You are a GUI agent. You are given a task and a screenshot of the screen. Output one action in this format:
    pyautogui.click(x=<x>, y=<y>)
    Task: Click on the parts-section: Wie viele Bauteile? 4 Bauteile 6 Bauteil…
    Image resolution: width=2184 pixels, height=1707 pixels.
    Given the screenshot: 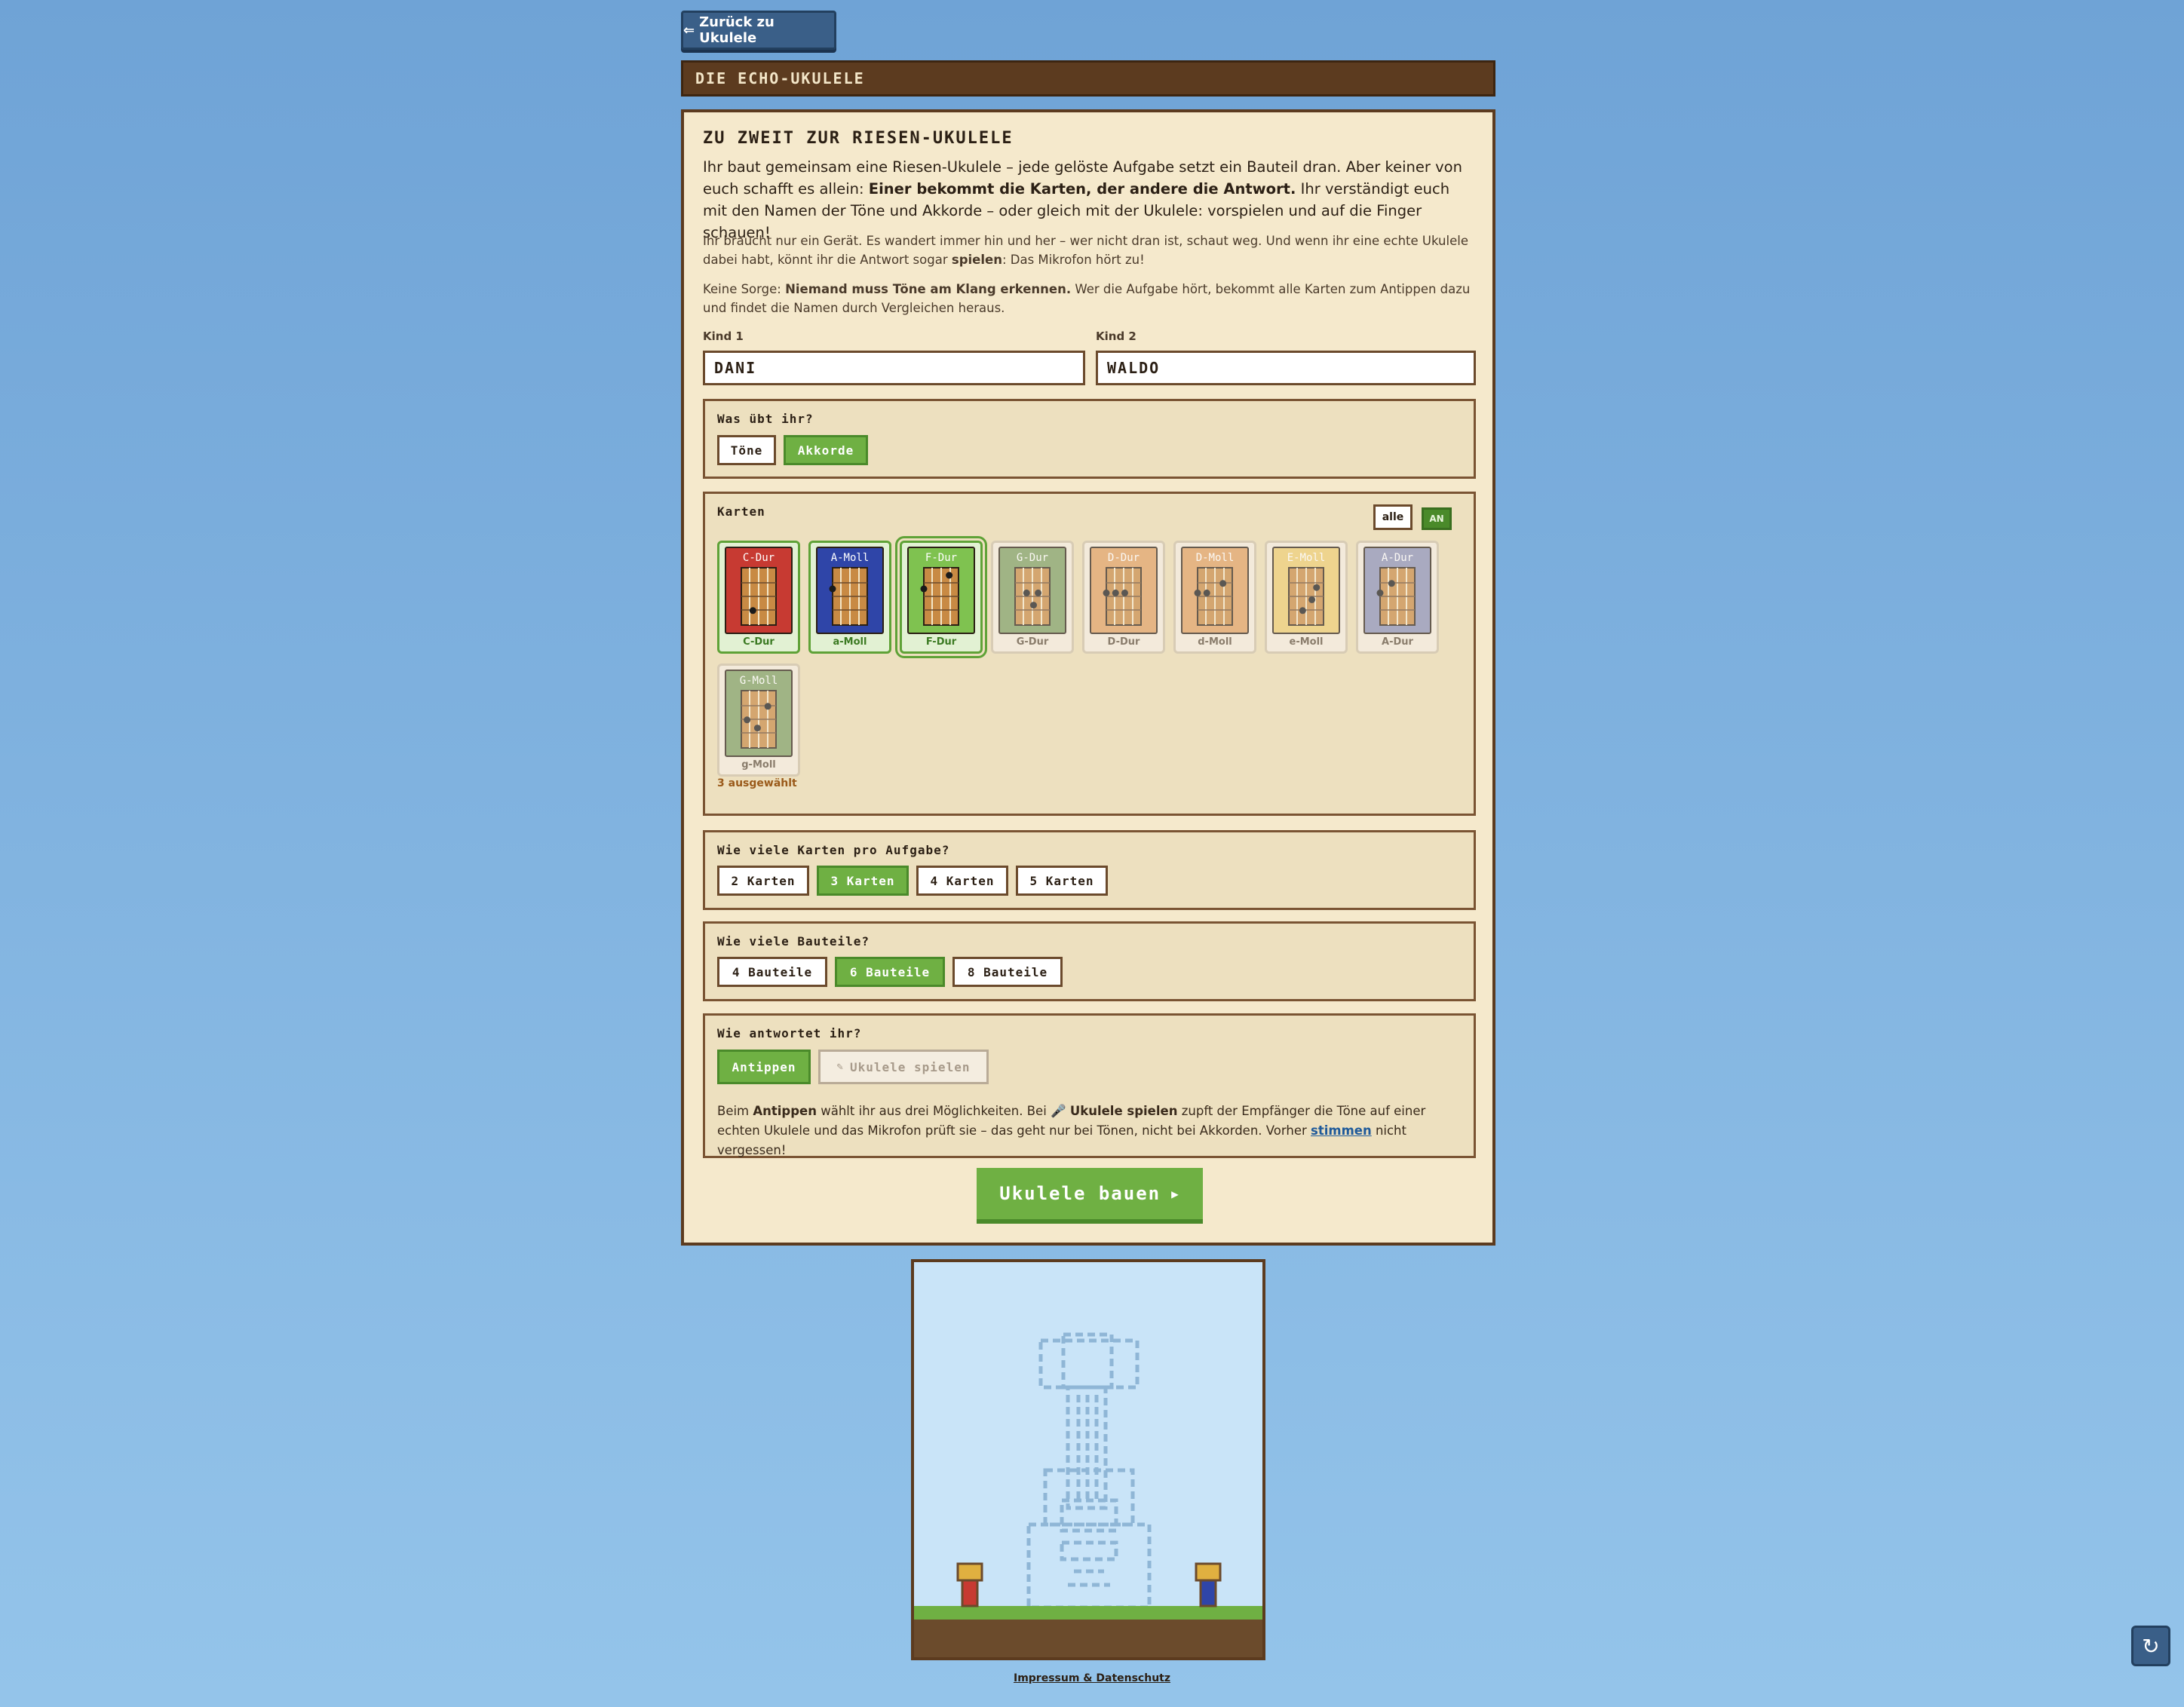 What is the action you would take?
    pyautogui.click(x=1089, y=961)
    